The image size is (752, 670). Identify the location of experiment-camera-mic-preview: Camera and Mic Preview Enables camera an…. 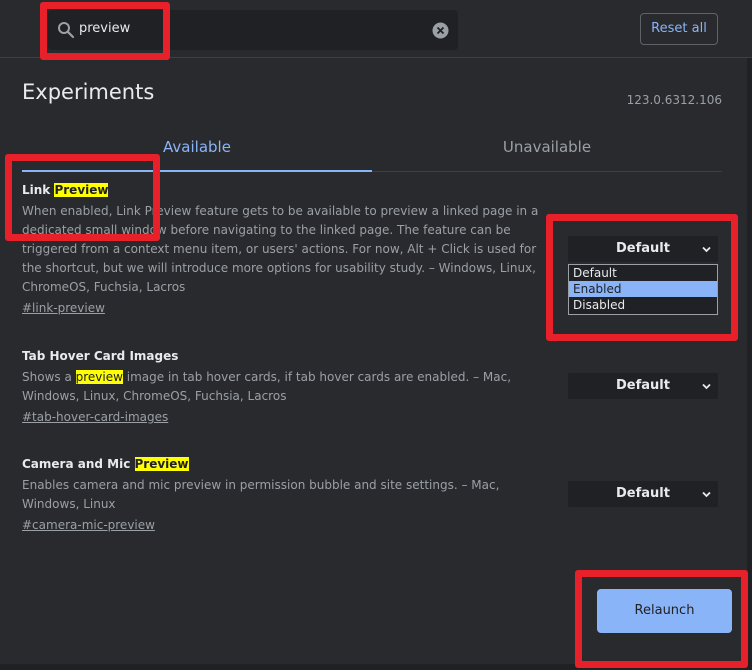
(287, 494).